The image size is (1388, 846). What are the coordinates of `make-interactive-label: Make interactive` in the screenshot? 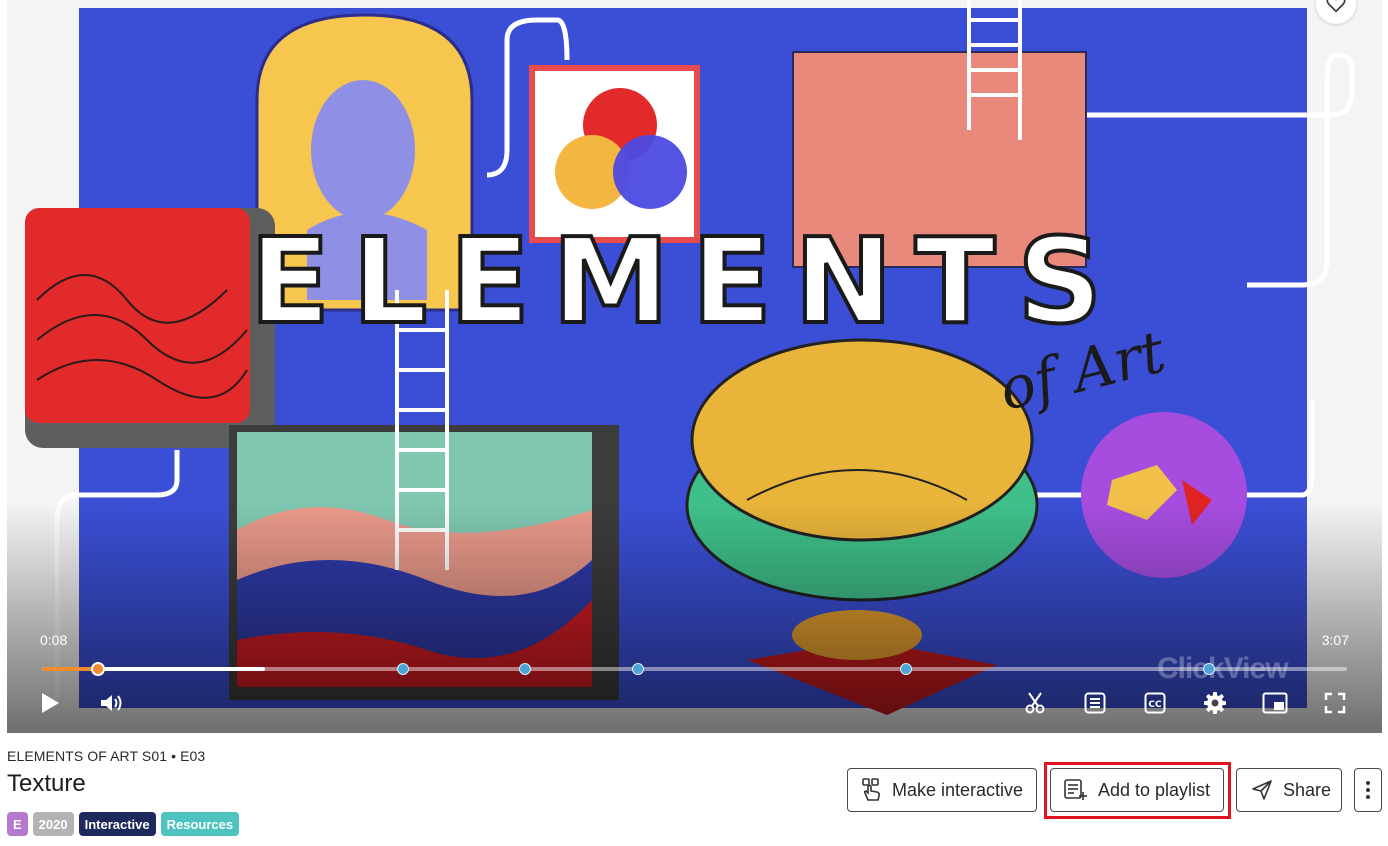 It's located at (958, 789).